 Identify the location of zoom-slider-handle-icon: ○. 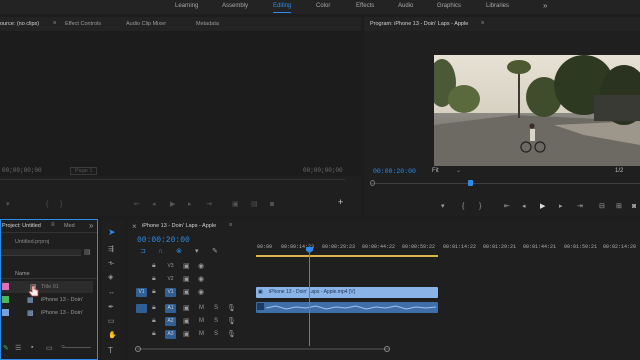
(63, 347).